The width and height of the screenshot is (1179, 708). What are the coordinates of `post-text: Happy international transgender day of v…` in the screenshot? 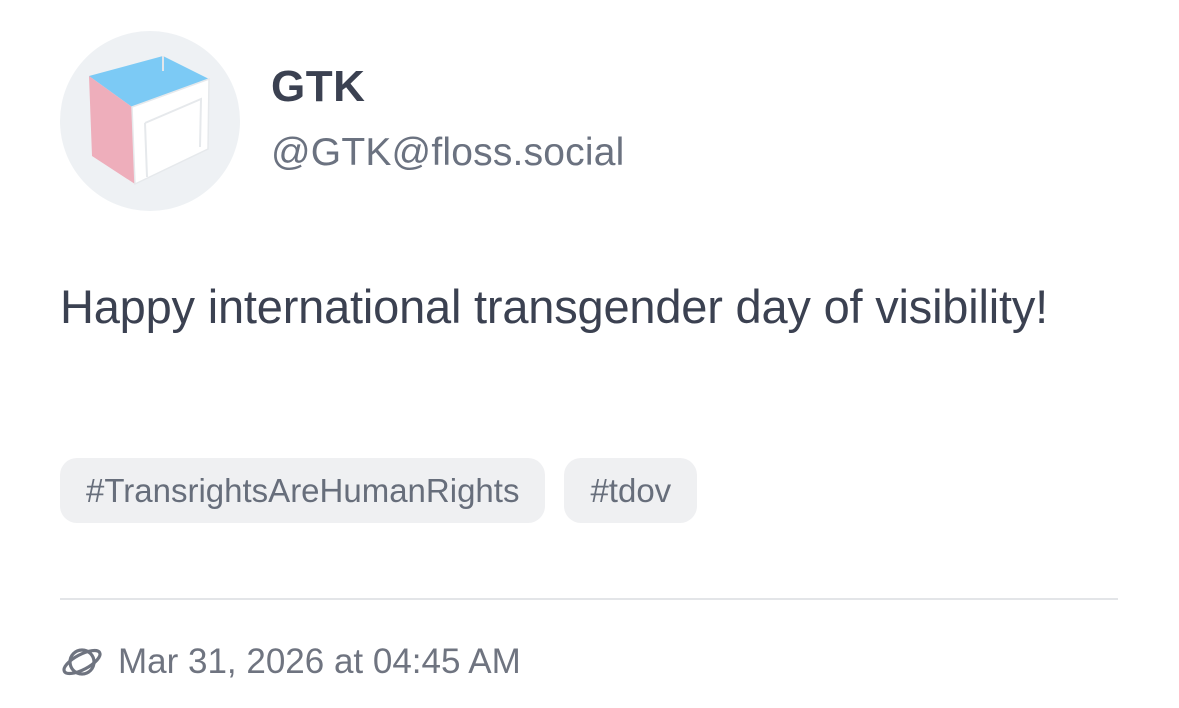 It's located at (554, 306).